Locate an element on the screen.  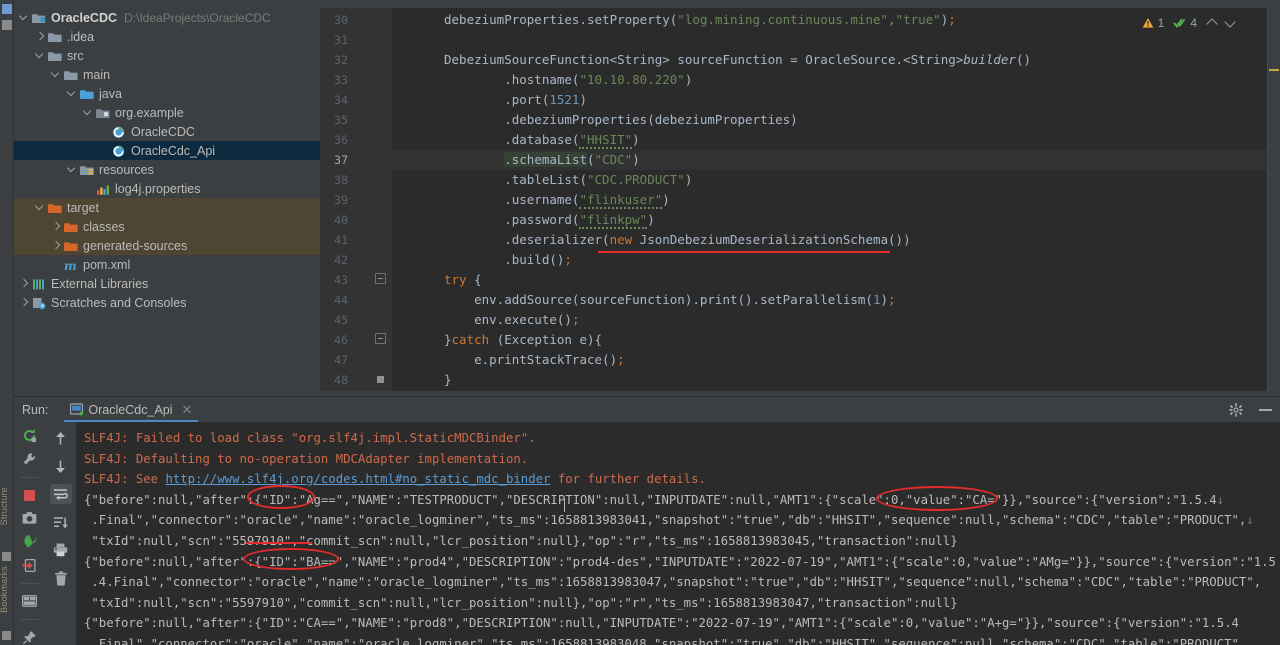
editor-marker-gutter is located at coordinates (1273, 199).